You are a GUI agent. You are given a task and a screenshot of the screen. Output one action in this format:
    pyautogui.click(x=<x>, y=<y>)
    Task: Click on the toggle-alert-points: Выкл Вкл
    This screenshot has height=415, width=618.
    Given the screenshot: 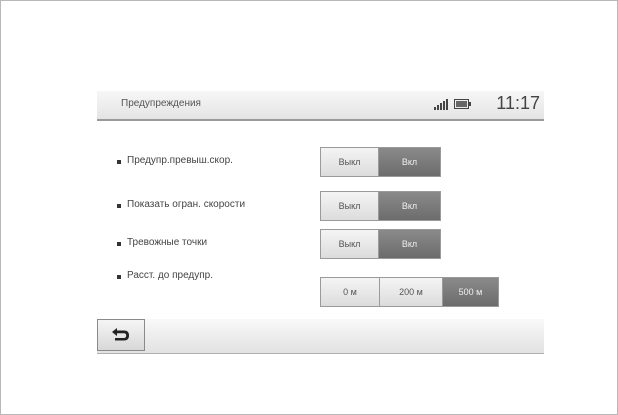 What is the action you would take?
    pyautogui.click(x=380, y=244)
    